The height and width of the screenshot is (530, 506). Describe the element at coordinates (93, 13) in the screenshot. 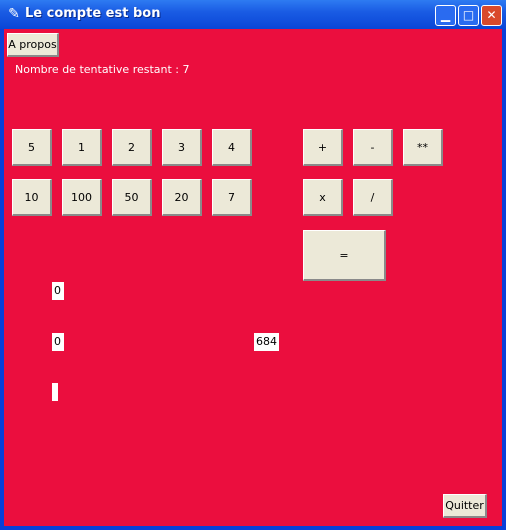

I see `window-title: Le compte est bon` at that location.